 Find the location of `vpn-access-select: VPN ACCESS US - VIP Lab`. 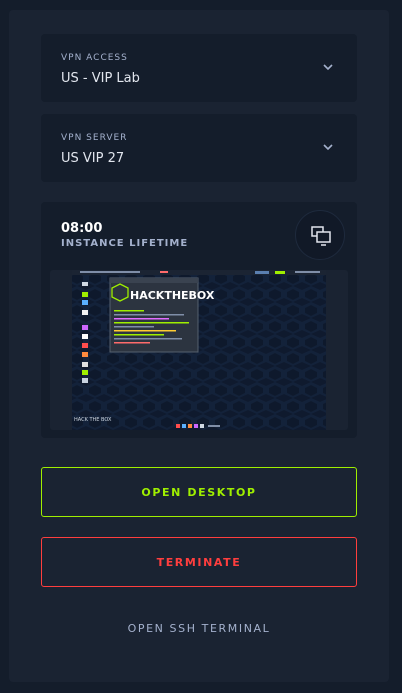

vpn-access-select: VPN ACCESS US - VIP Lab is located at coordinates (199, 68).